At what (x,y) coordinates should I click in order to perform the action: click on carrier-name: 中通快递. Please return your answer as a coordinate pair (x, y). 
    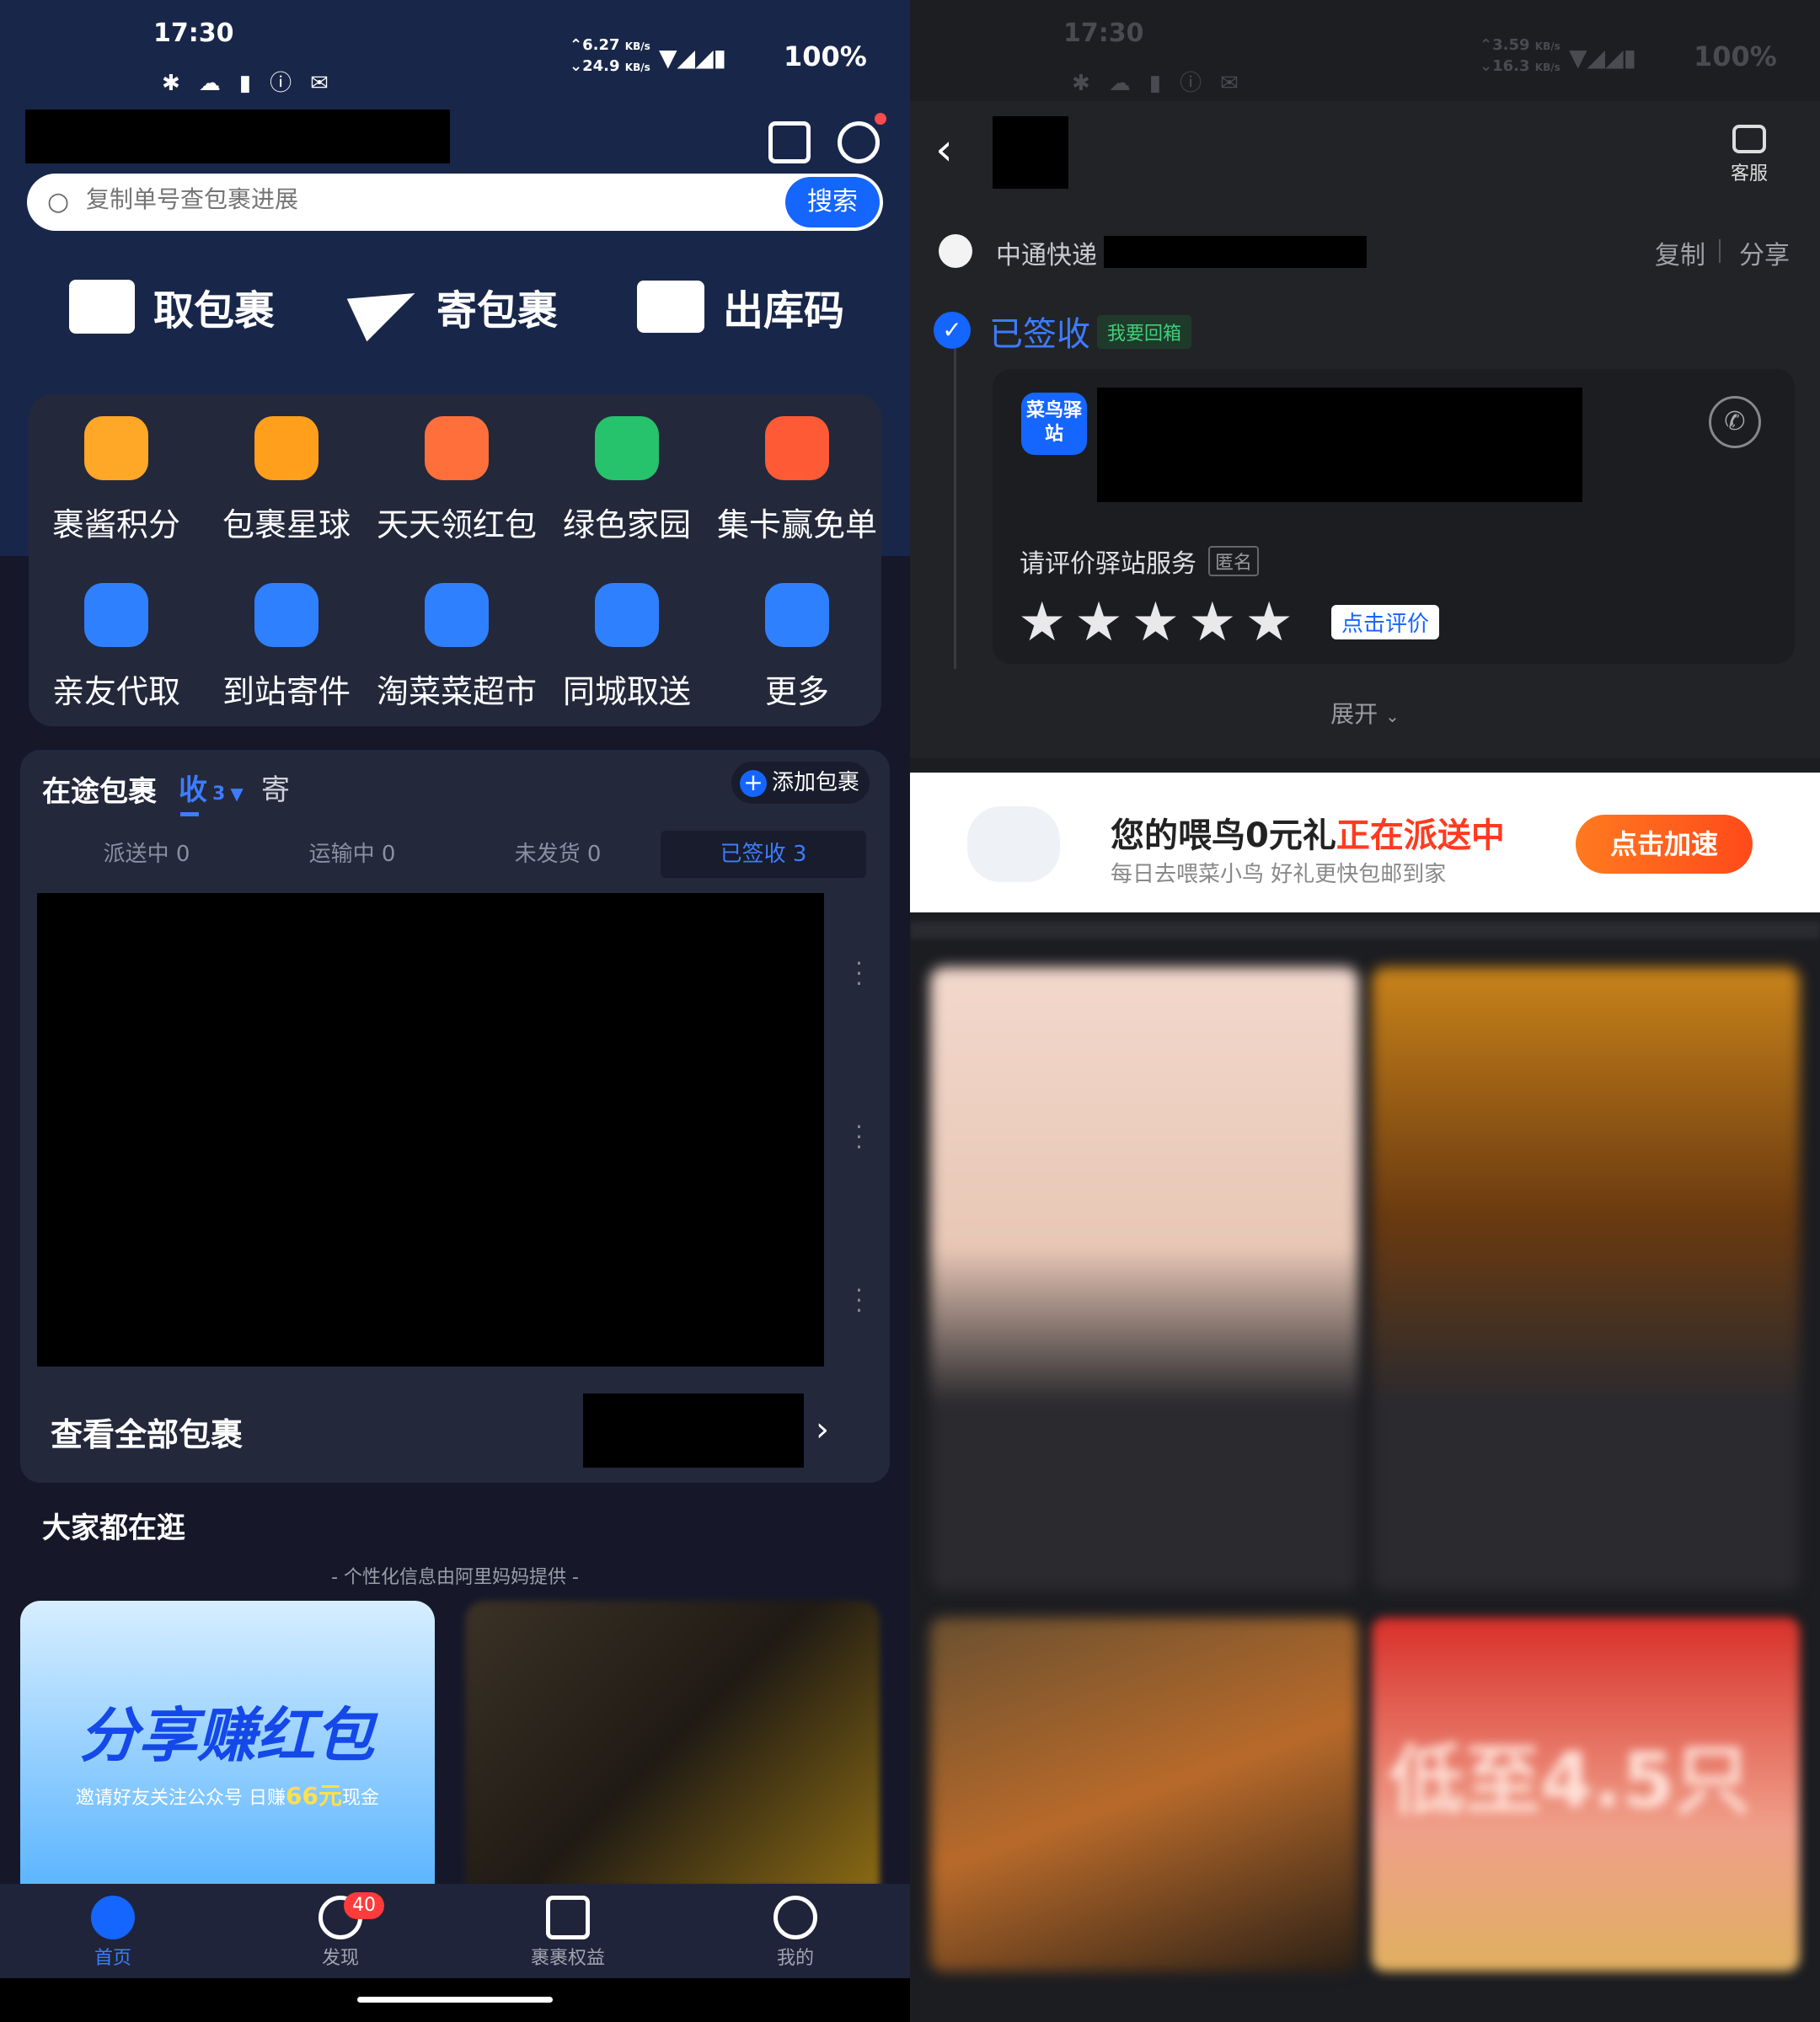
    Looking at the image, I should click on (1046, 255).